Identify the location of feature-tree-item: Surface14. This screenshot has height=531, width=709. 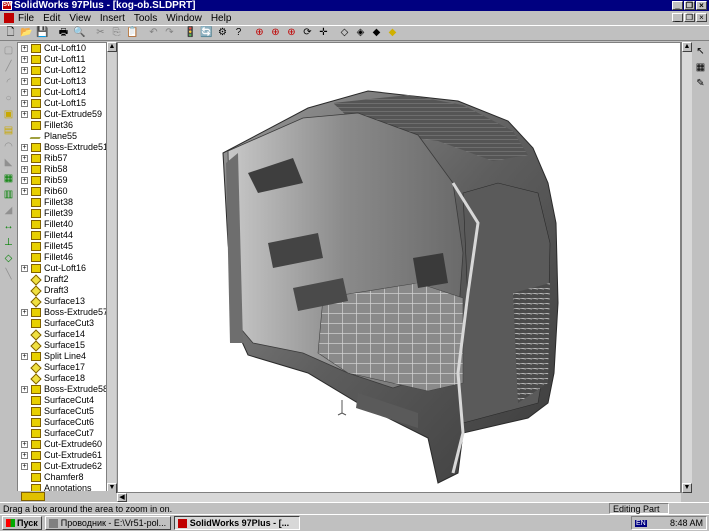
(66, 334).